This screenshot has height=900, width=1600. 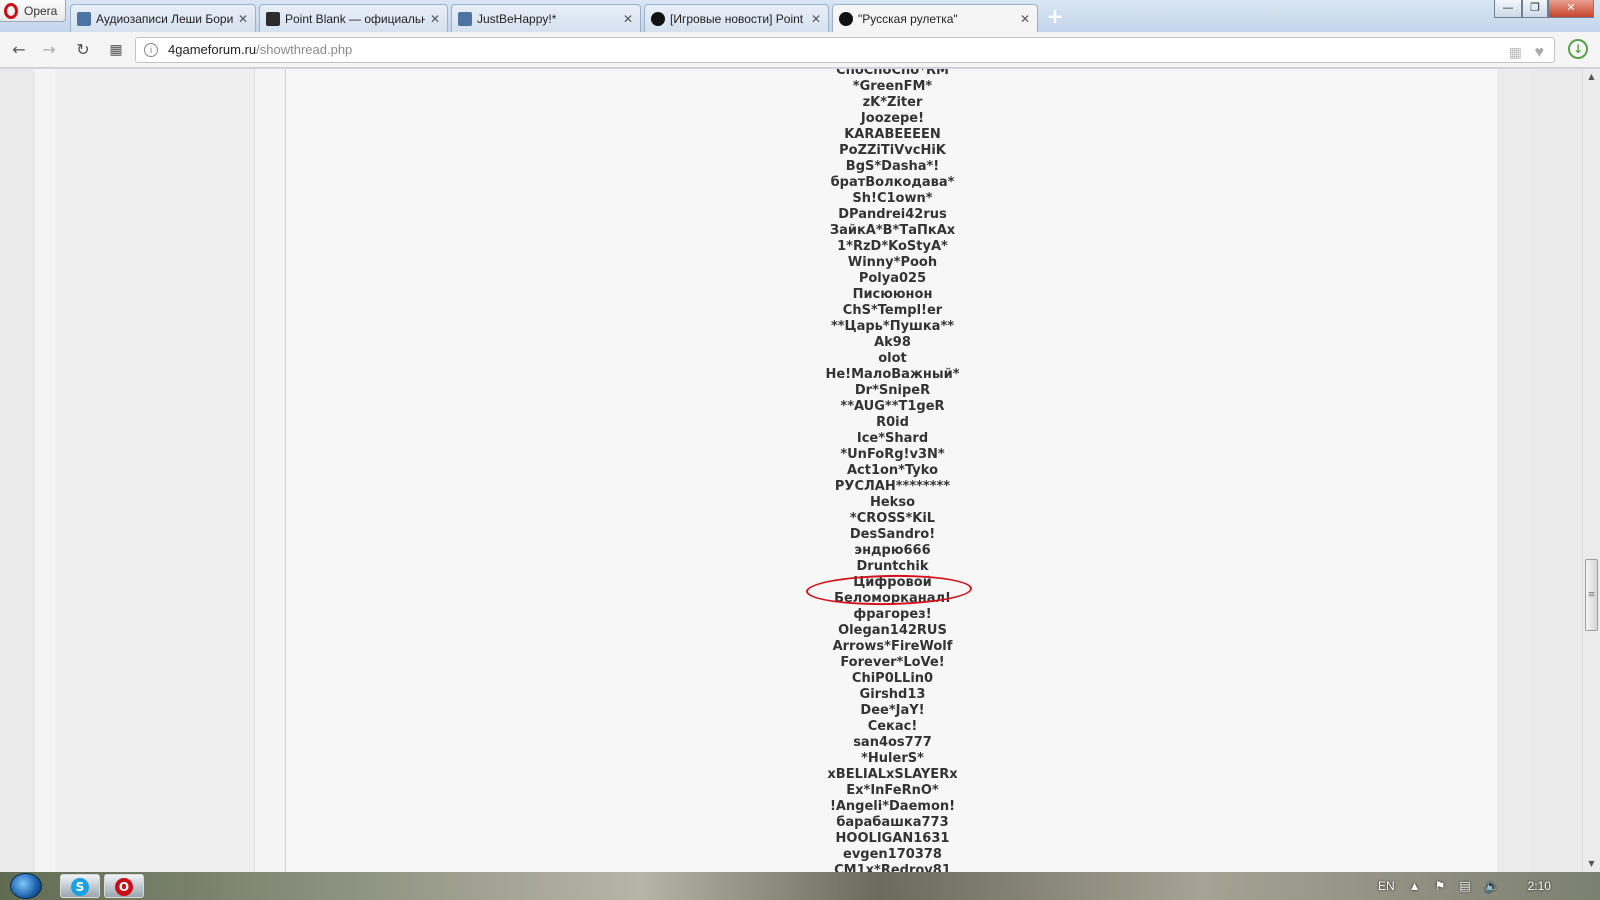 I want to click on player-name: Hekso, so click(x=892, y=502).